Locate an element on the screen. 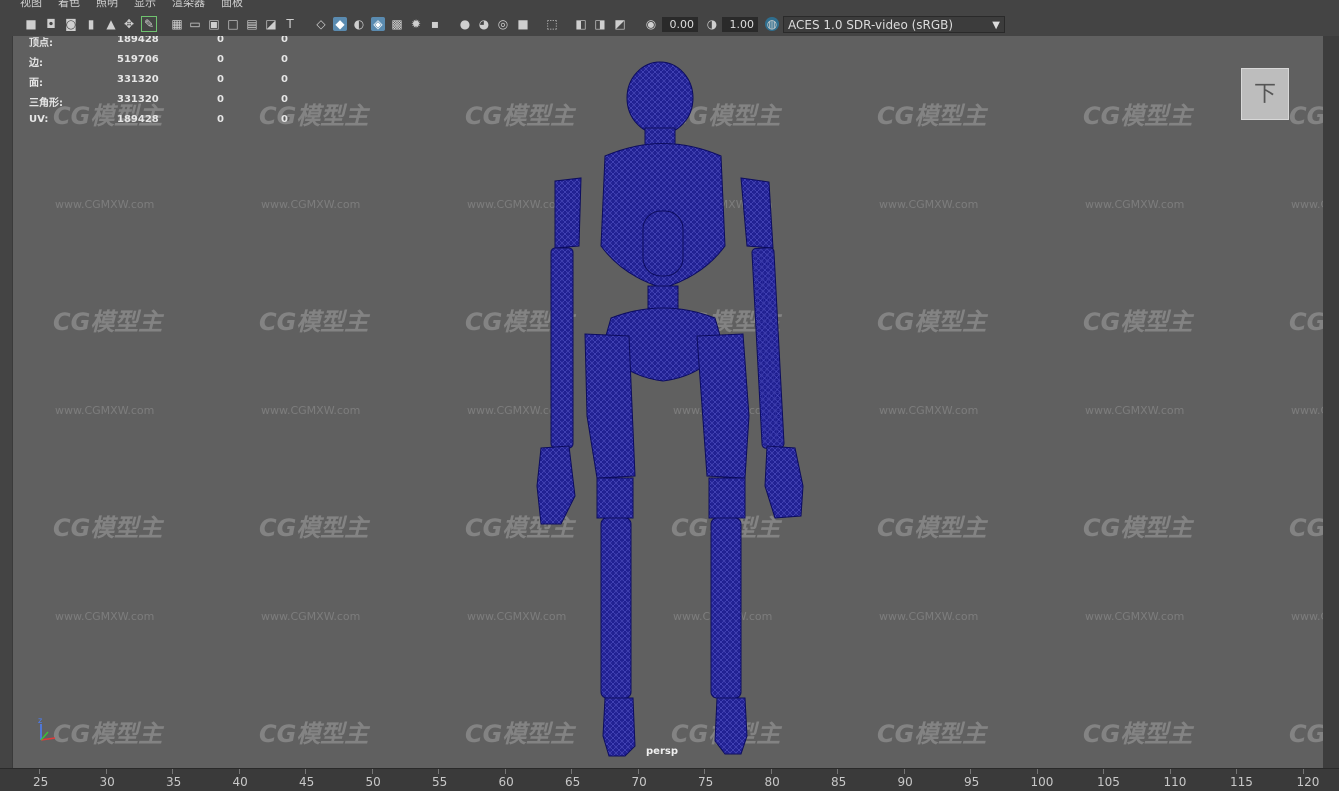 The width and height of the screenshot is (1339, 791). use-all-lights-icon: ✹ is located at coordinates (416, 24).